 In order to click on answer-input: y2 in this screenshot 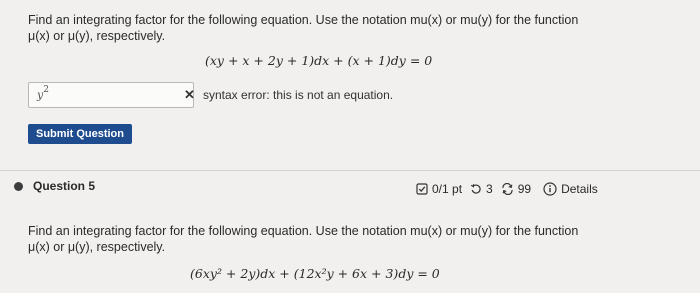, I will do `click(111, 95)`.